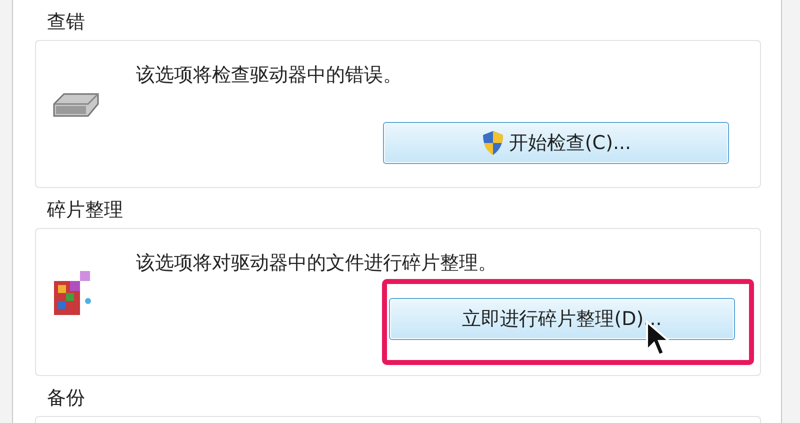 This screenshot has height=423, width=800. Describe the element at coordinates (269, 75) in the screenshot. I see `description-text: 该选项将检查驱动器中的错误。` at that location.